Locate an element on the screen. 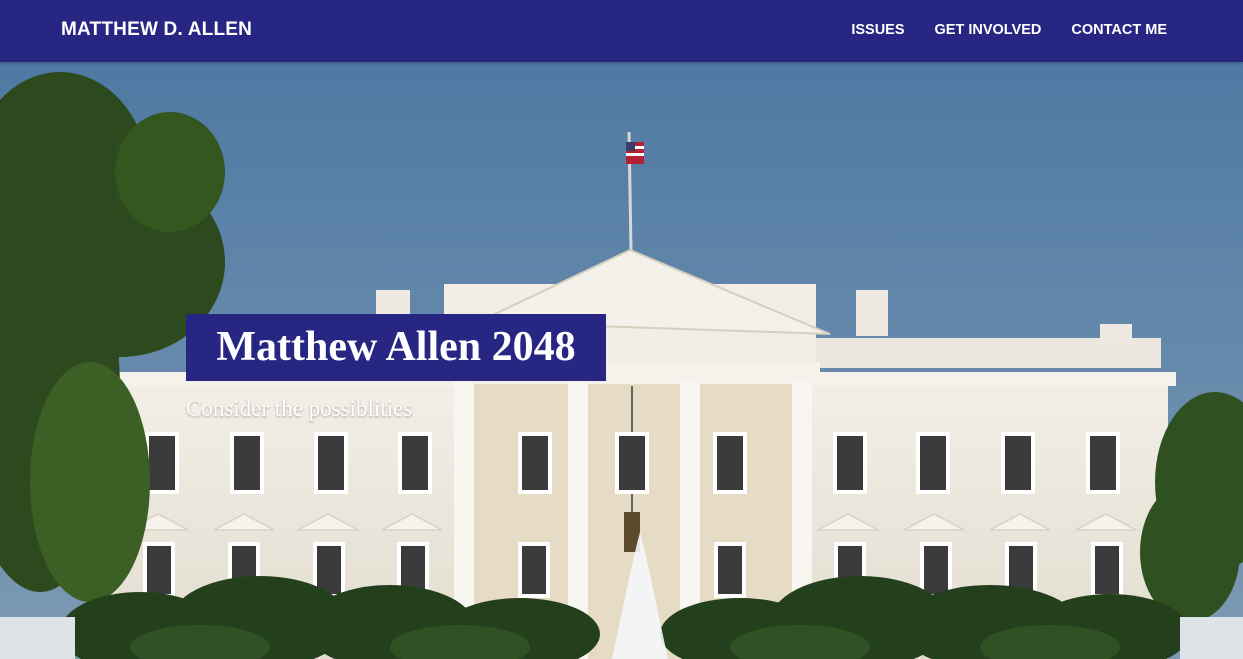  brand-link: MATTHEW D. ALLEN is located at coordinates (156, 30).